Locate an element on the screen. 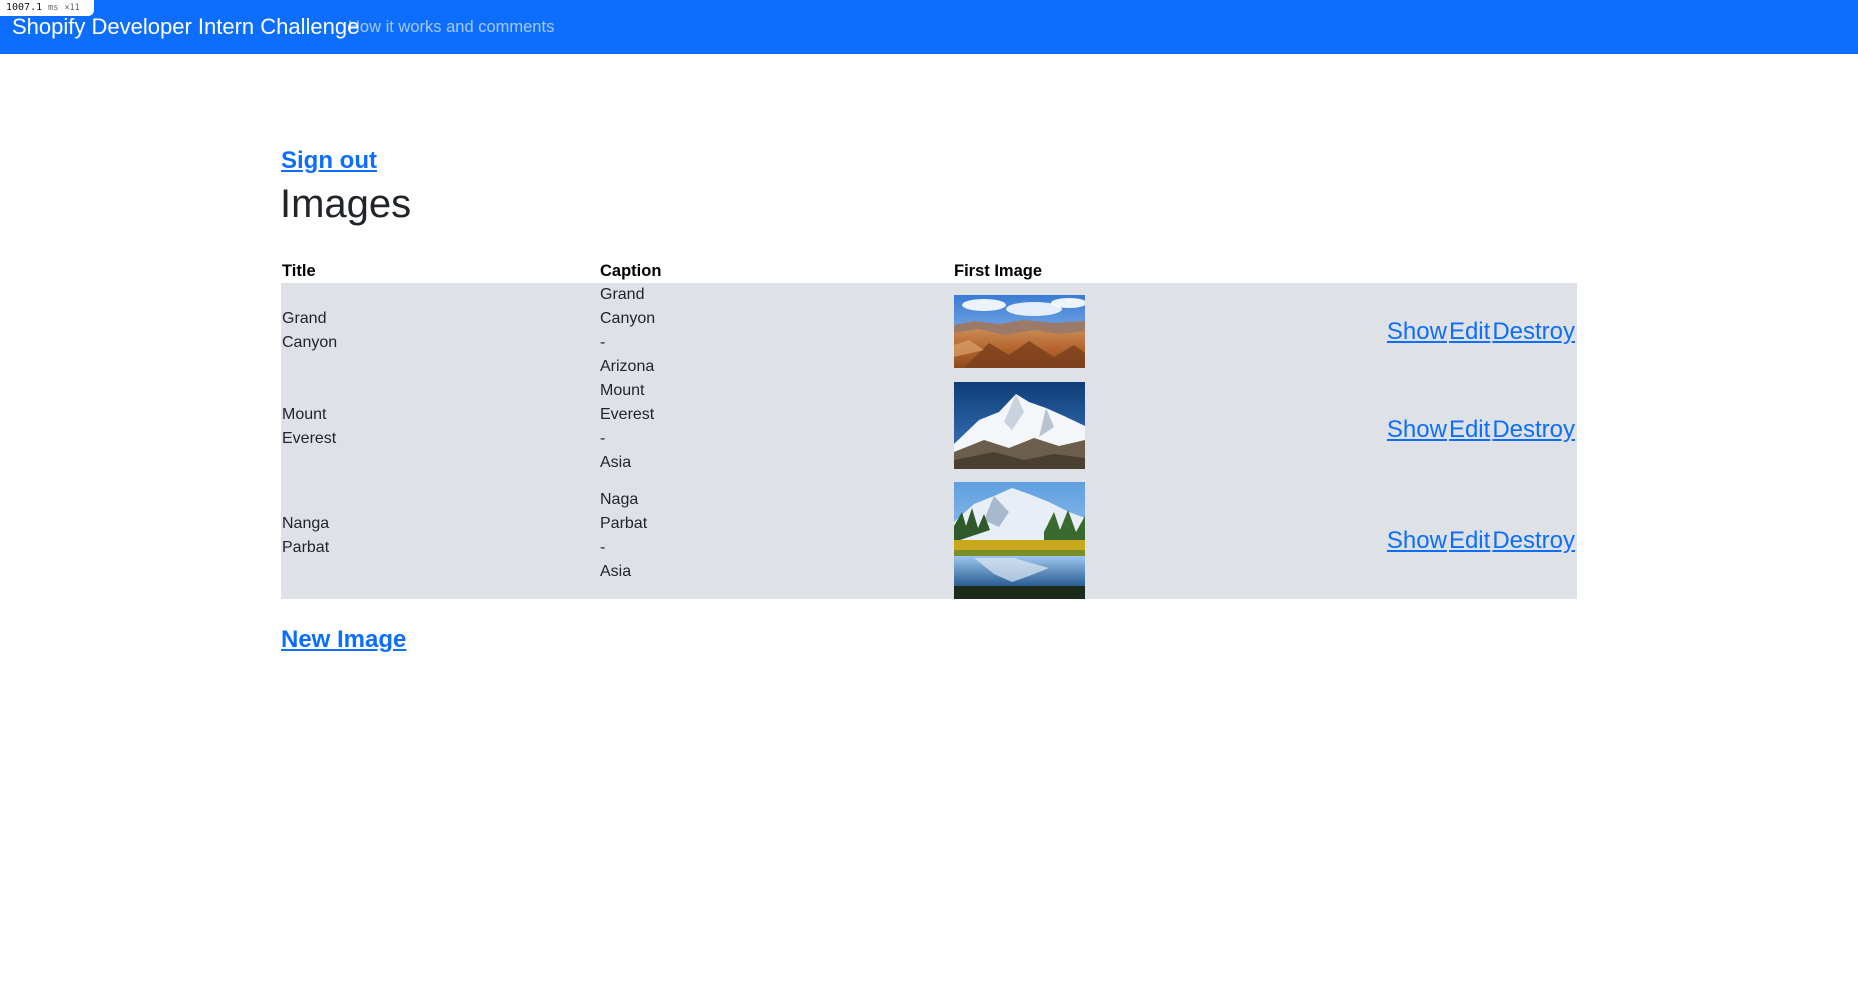 Image resolution: width=1858 pixels, height=1007 pixels. perf-value: 1007.1 is located at coordinates (24, 7).